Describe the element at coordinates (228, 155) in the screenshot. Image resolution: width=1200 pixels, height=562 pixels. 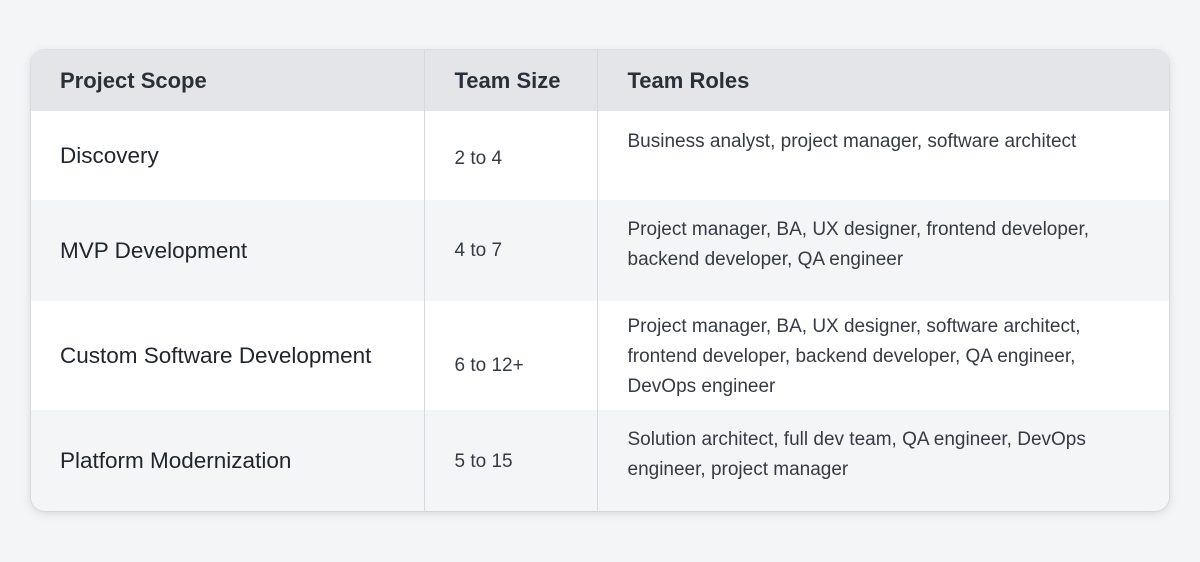
I see `project-scope-cell: Discovery` at that location.